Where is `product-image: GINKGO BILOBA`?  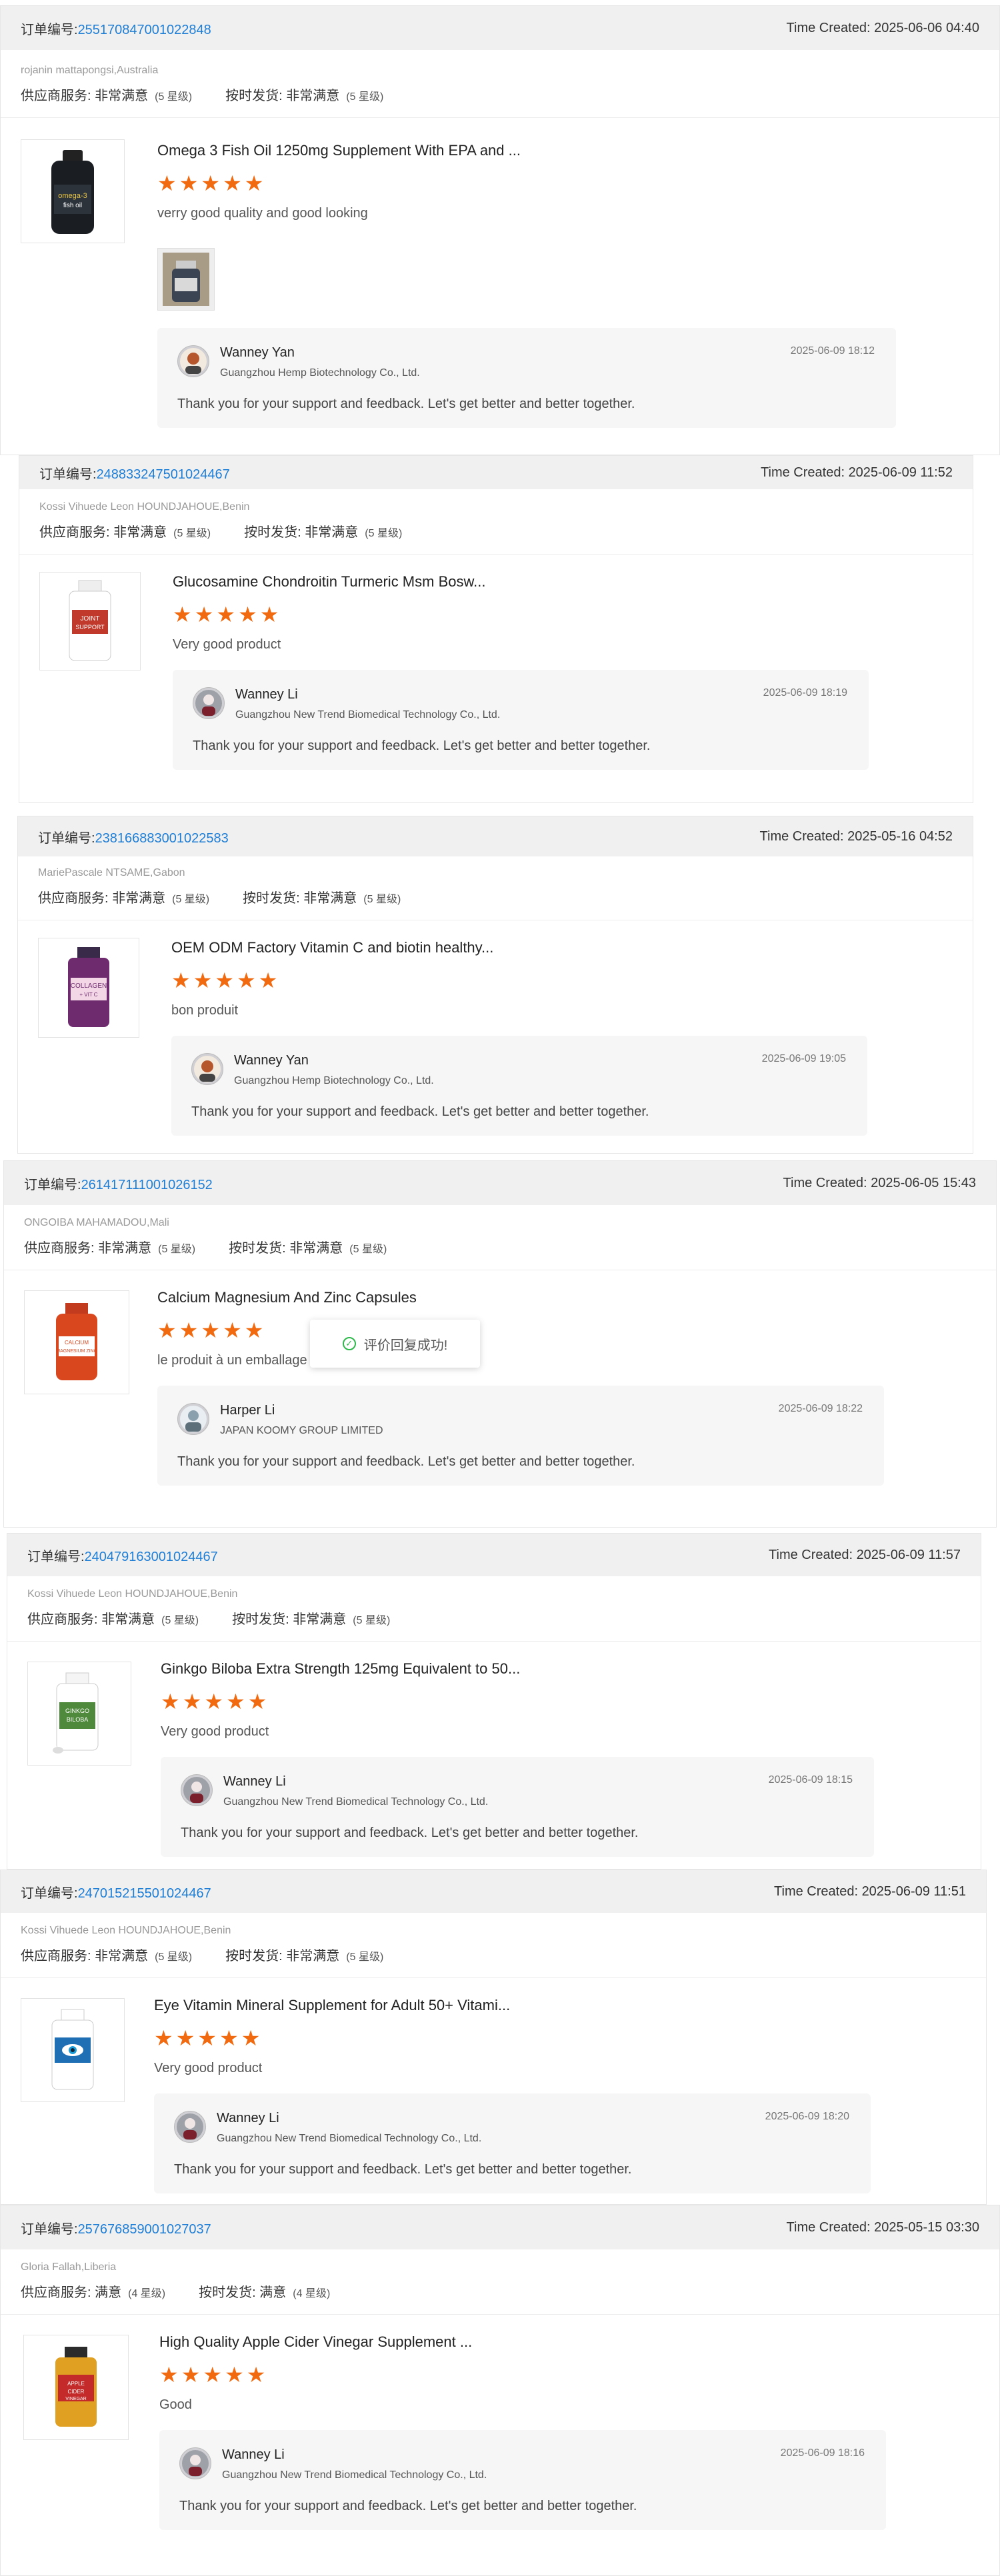 product-image: GINKGO BILOBA is located at coordinates (79, 1714).